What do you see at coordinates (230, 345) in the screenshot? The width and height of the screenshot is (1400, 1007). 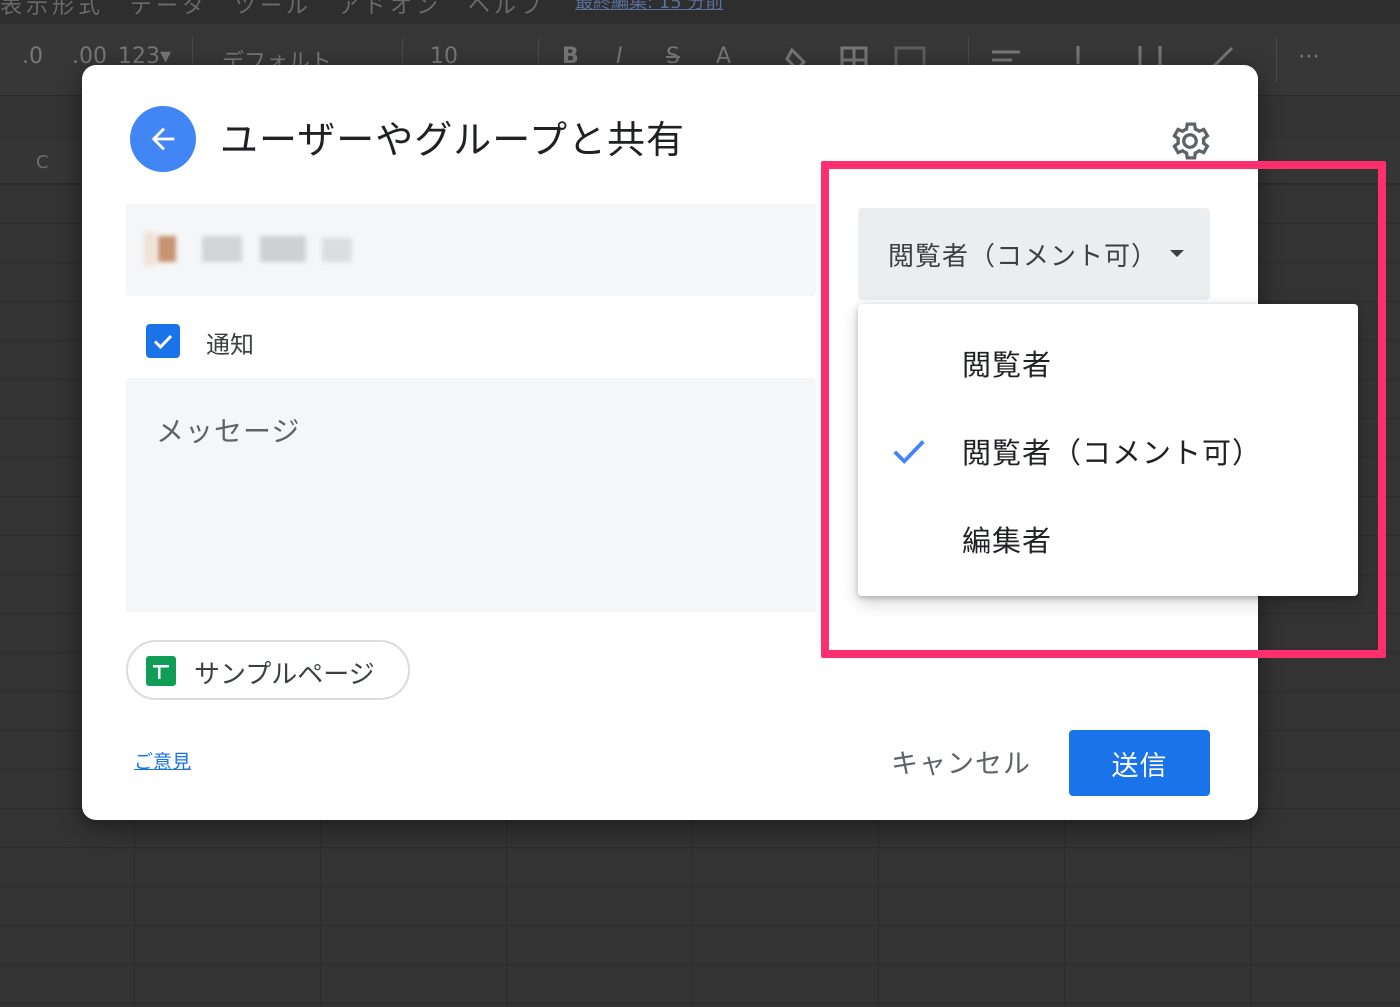 I see `notify-label: 通知` at bounding box center [230, 345].